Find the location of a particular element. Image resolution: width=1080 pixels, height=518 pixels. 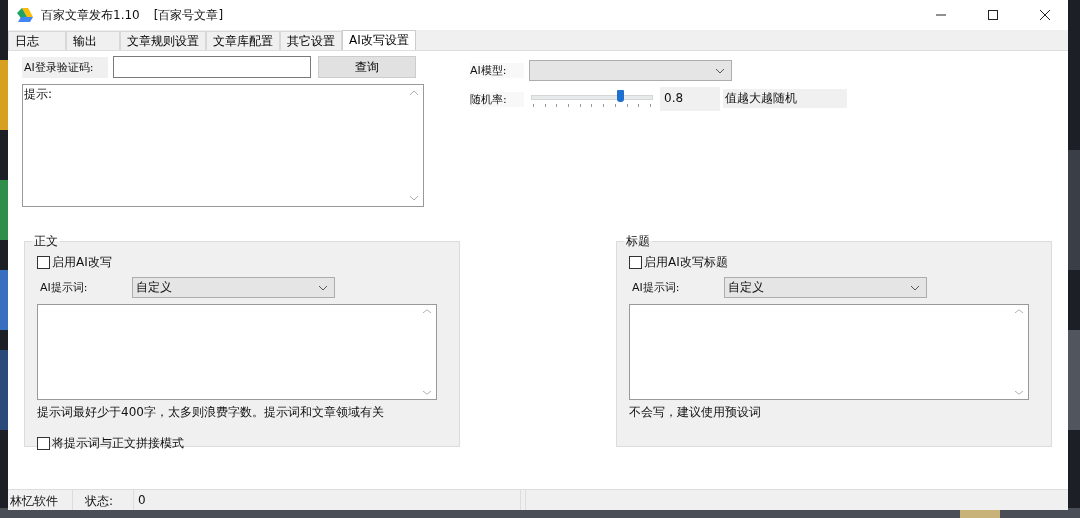

randomness-note: 值越大越随机 is located at coordinates (785, 98).